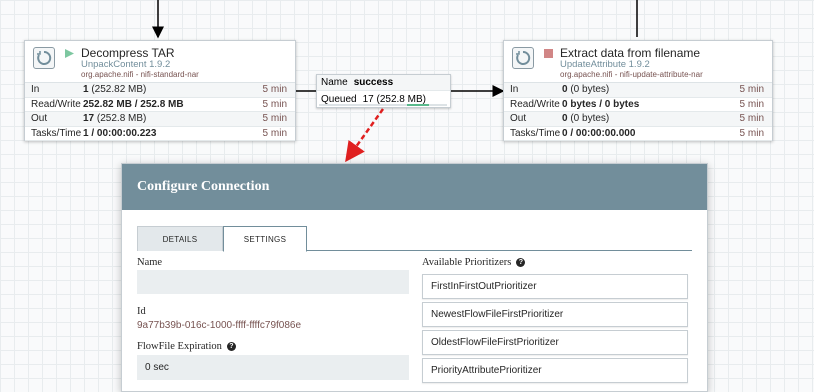 This screenshot has height=392, width=814. I want to click on stat-row-in: In 1 (252.82 MB) 5 min, so click(160, 90).